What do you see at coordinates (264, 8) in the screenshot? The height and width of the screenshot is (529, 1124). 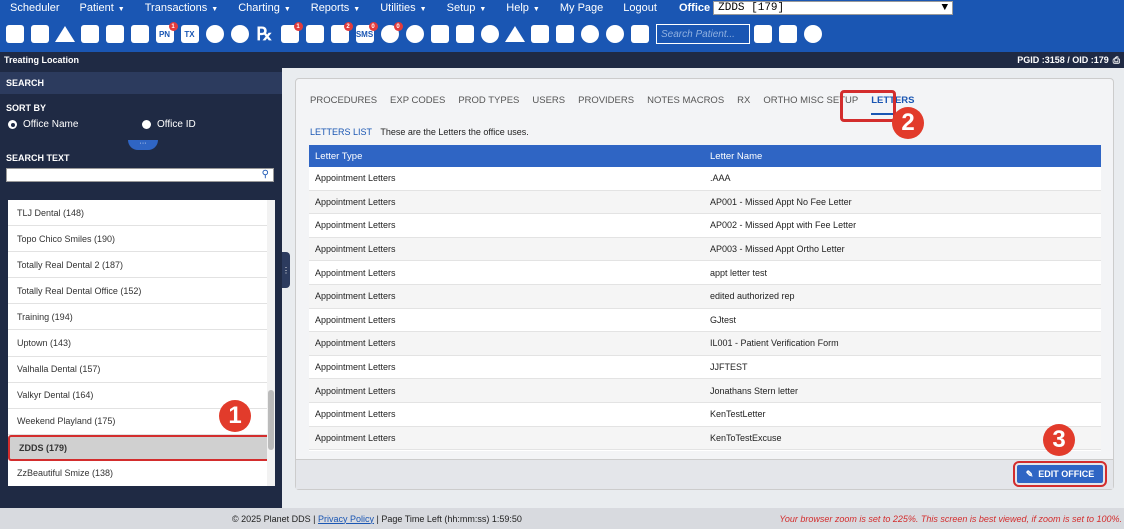 I see `menu-item-charting: Charting ▼` at bounding box center [264, 8].